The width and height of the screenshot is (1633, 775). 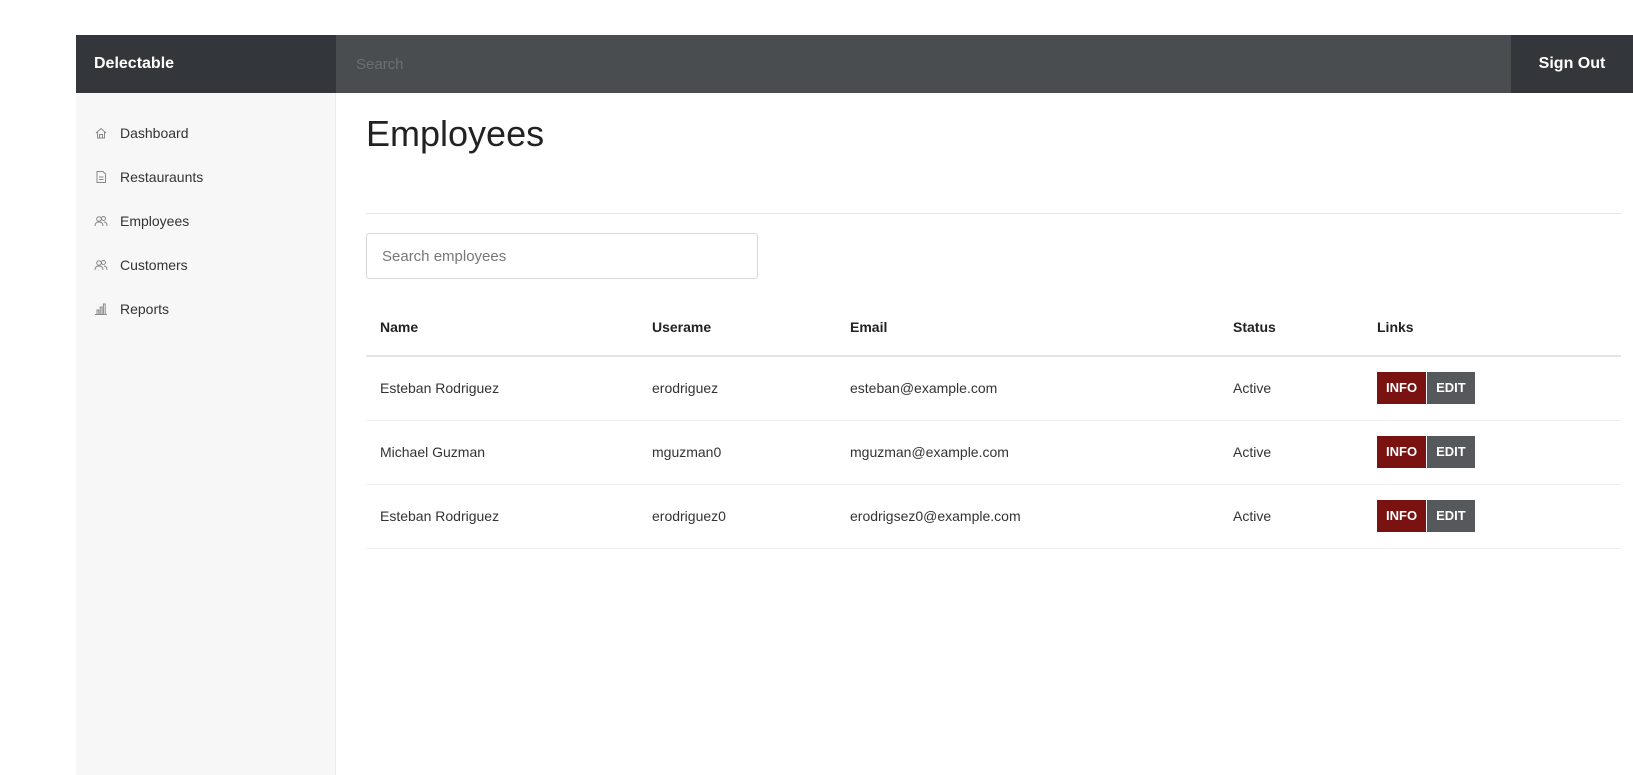 I want to click on sidebar-item-restauraunts: Restauraunts, so click(x=205, y=177).